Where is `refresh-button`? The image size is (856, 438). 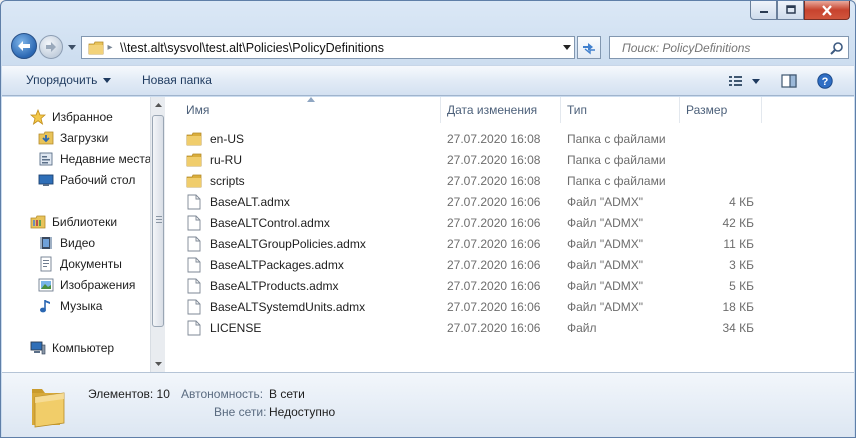
refresh-button is located at coordinates (589, 47).